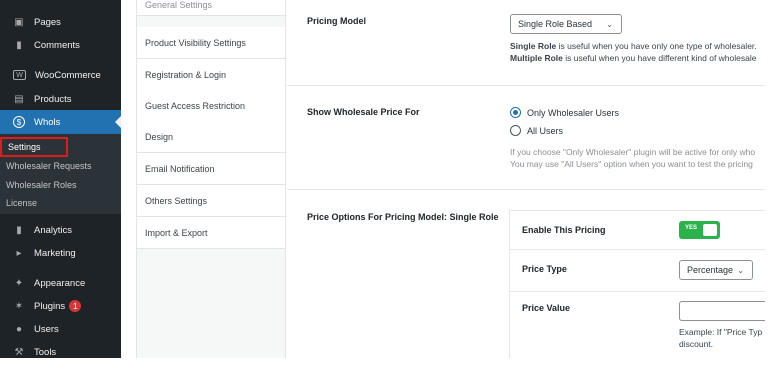  What do you see at coordinates (536, 130) in the screenshot?
I see `radio-all-users: All Users` at bounding box center [536, 130].